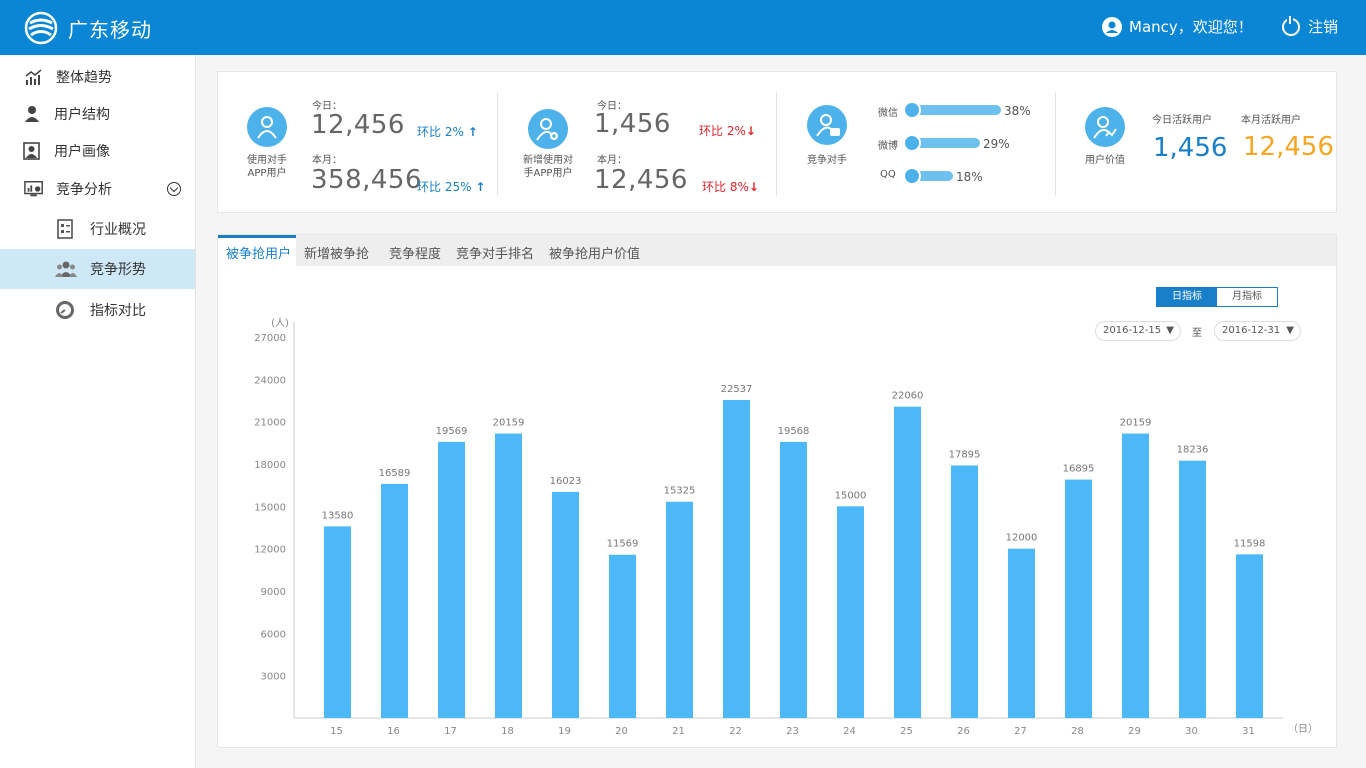 This screenshot has height=768, width=1366. Describe the element at coordinates (395, 473) in the screenshot. I see `bar-value-label: 16589` at that location.